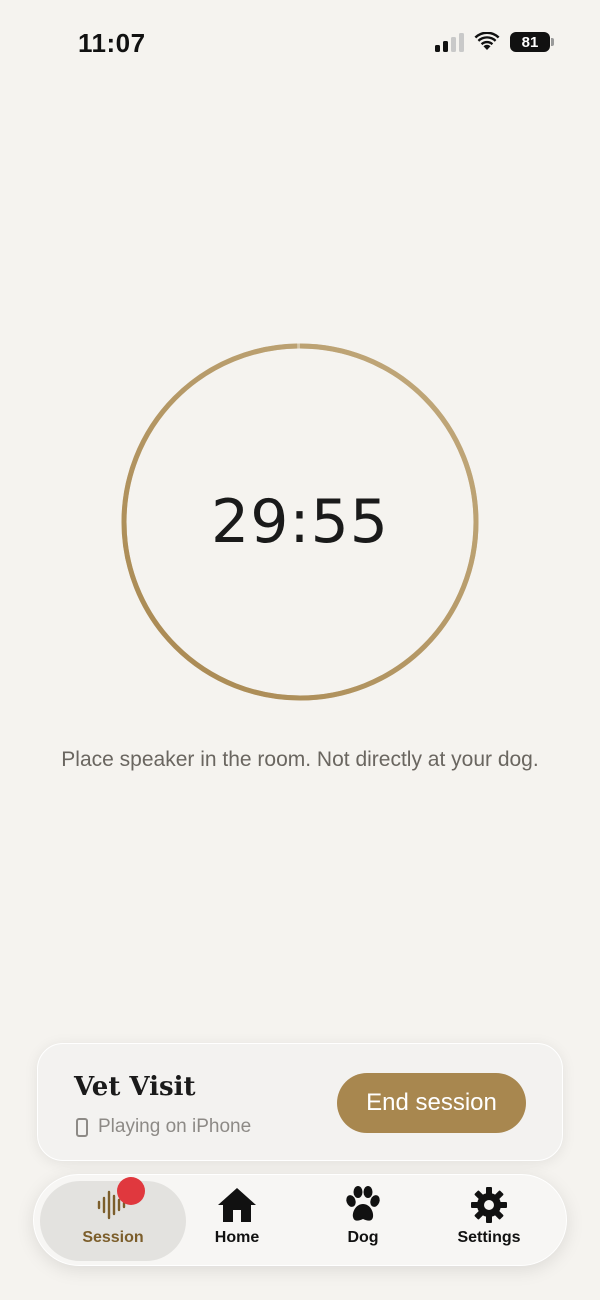  What do you see at coordinates (489, 1205) in the screenshot?
I see `gear-icon` at bounding box center [489, 1205].